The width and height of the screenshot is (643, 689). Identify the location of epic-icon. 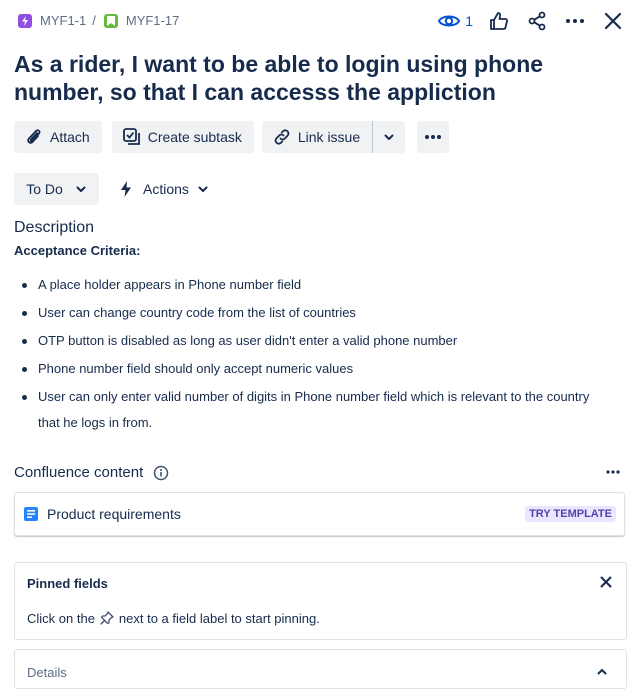
(25, 20).